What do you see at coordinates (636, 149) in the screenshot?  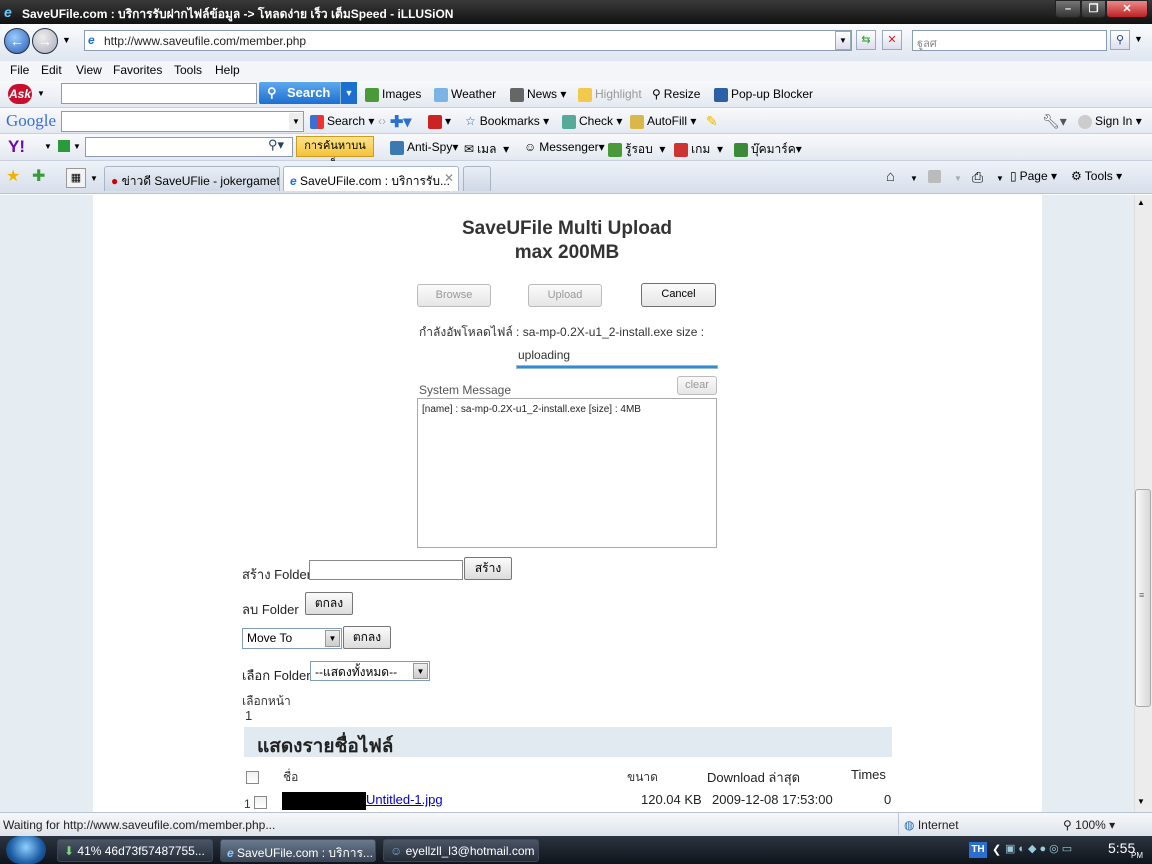 I see `news-th-button: รู้รอบ ▾` at bounding box center [636, 149].